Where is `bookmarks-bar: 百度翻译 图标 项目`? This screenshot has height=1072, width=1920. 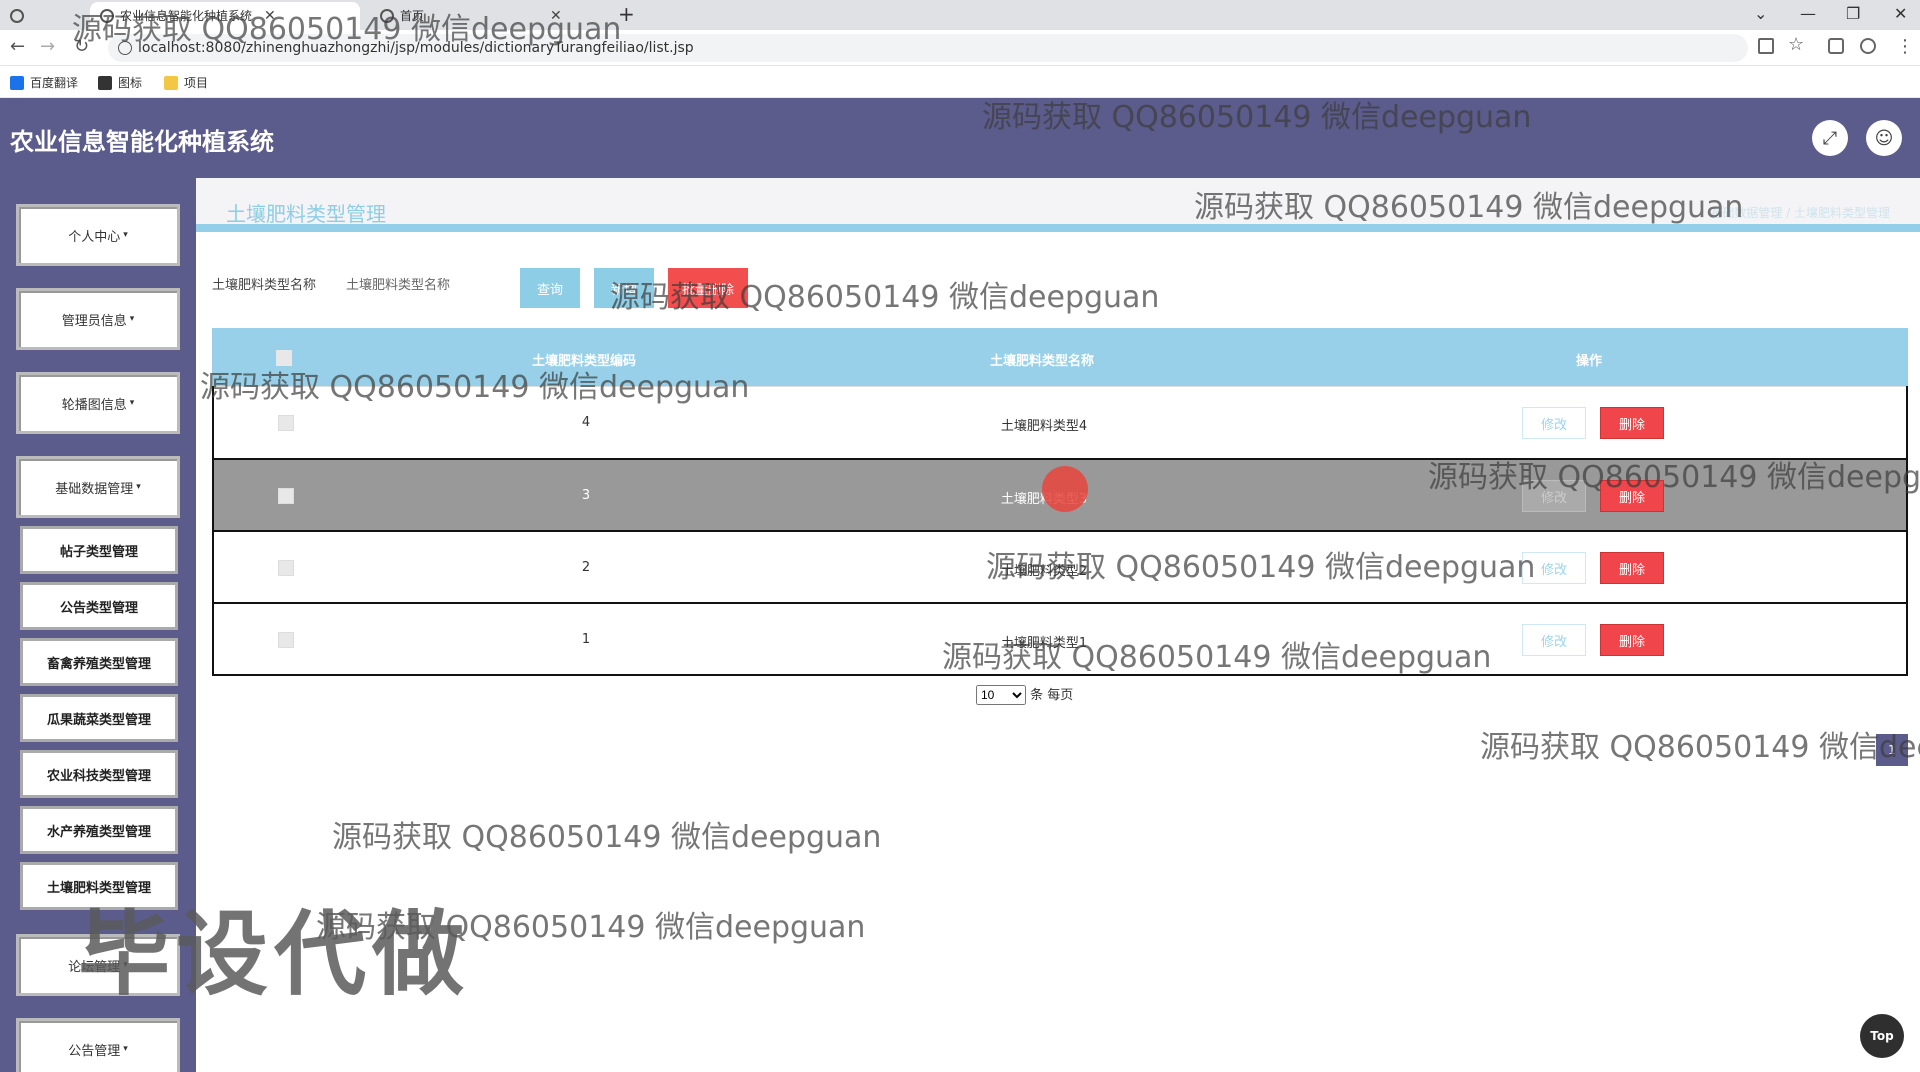
bookmarks-bar: 百度翻译 图标 项目 is located at coordinates (960, 82).